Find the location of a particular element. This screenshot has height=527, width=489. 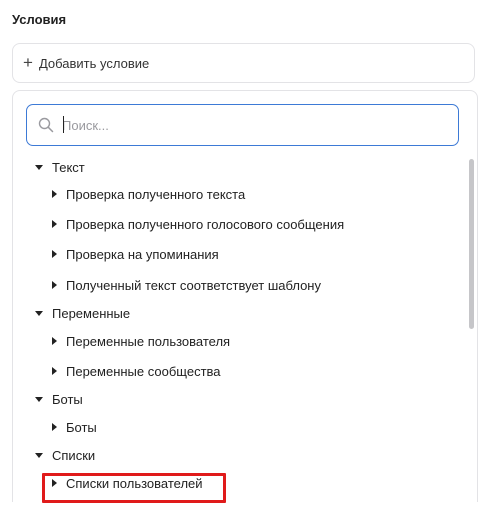

tree-group-label: Боты is located at coordinates (67, 399).